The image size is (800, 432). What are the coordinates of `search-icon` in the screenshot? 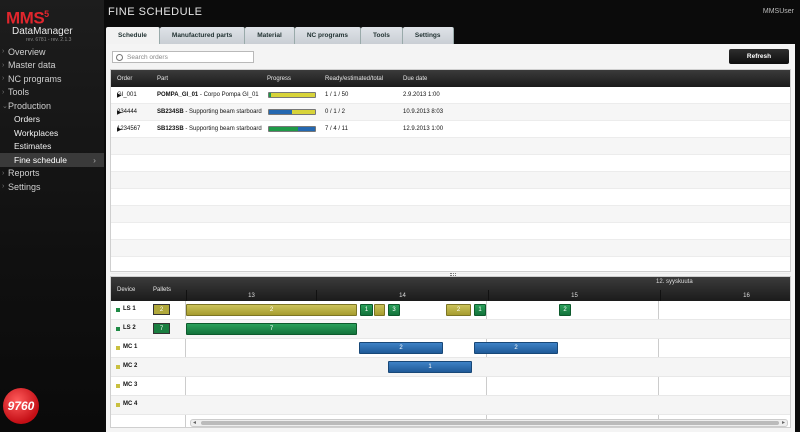 It's located at (119, 57).